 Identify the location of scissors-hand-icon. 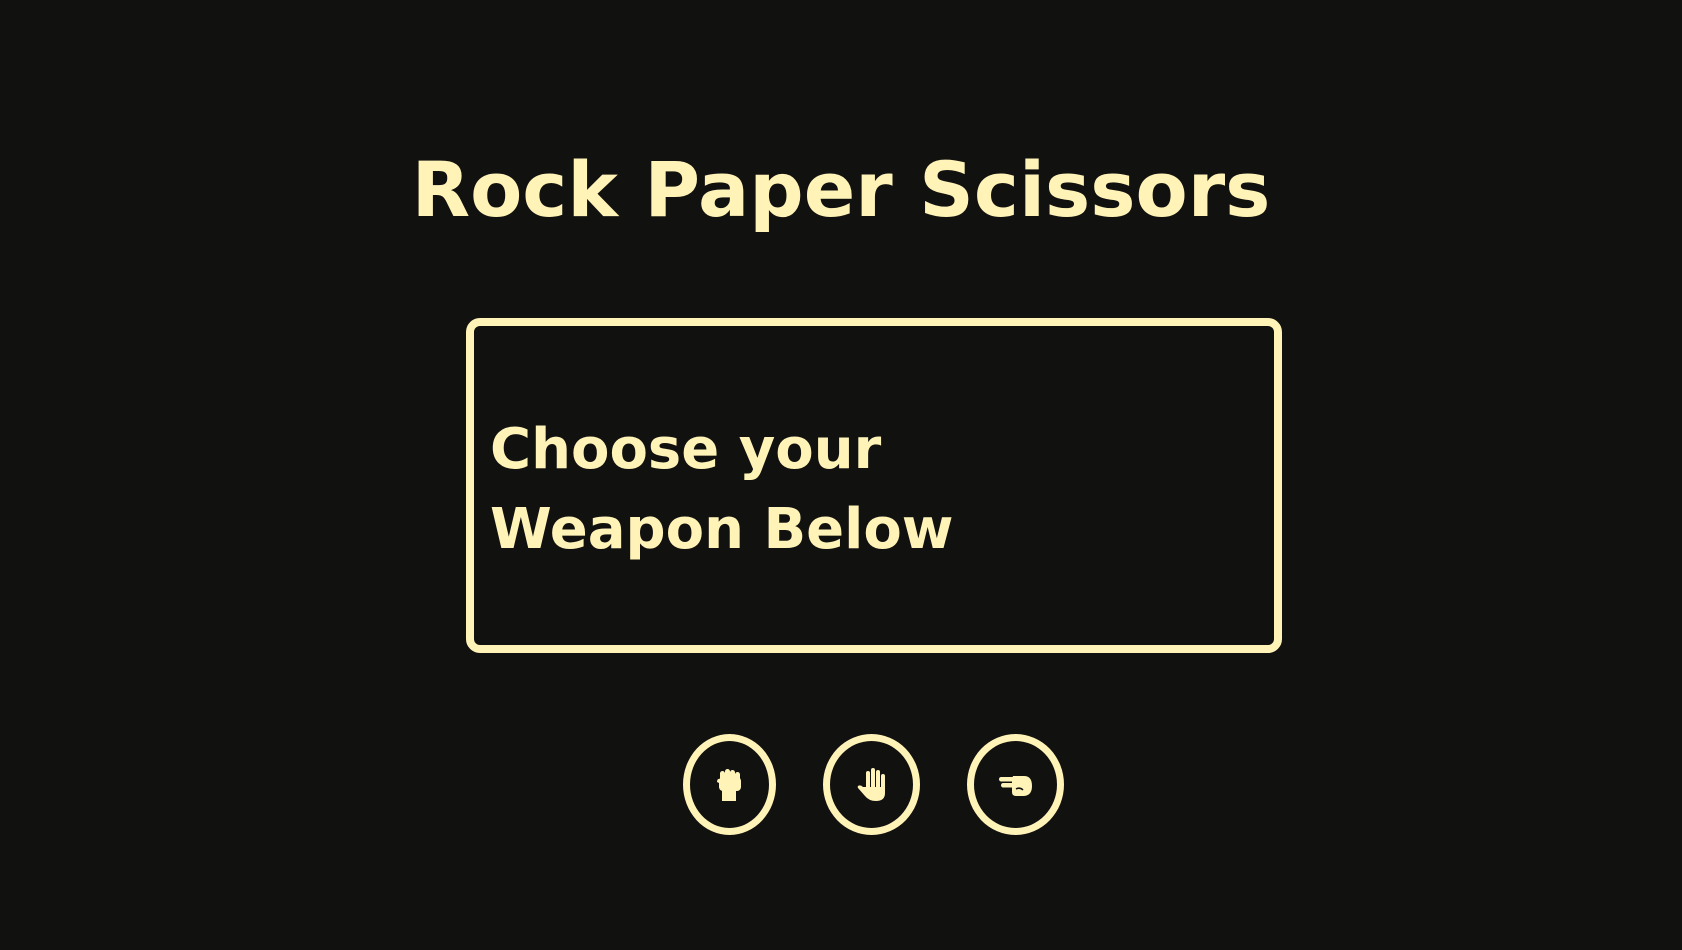
(1016, 785).